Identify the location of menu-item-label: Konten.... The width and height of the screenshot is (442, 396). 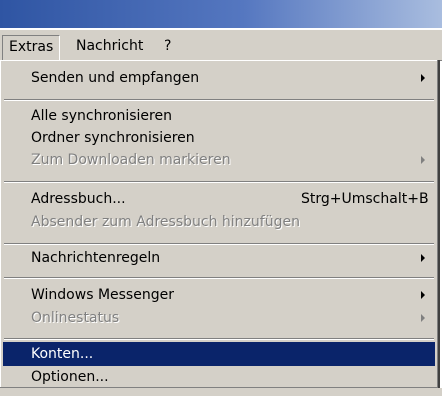
(62, 354).